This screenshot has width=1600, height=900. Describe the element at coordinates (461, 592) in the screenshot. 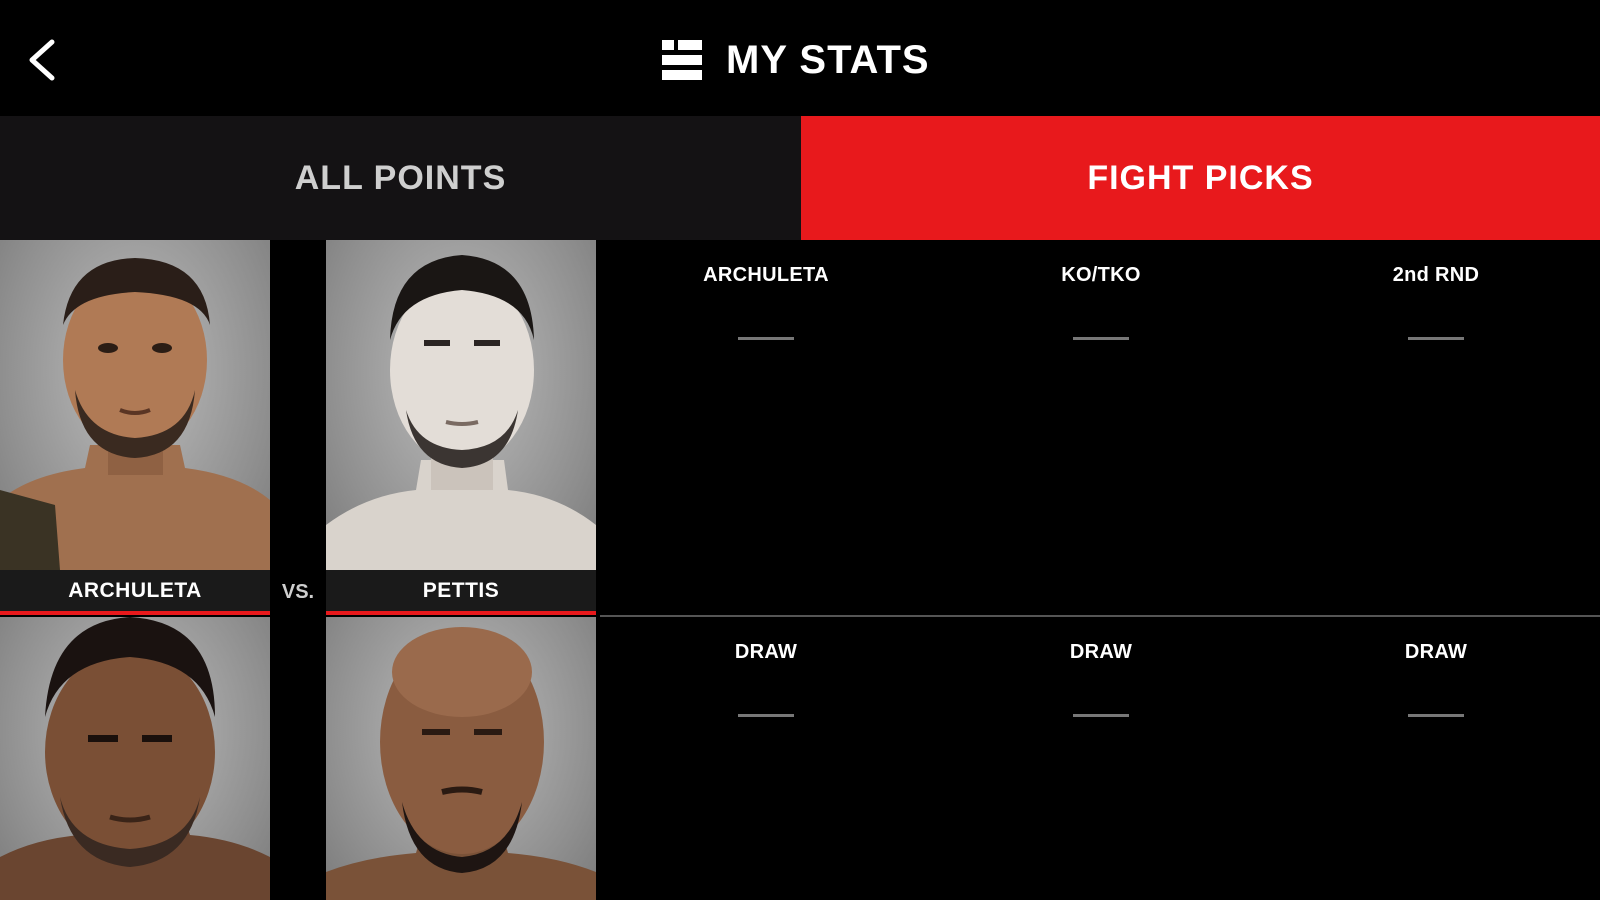

I see `fighter-name-right: PETTIS` at that location.